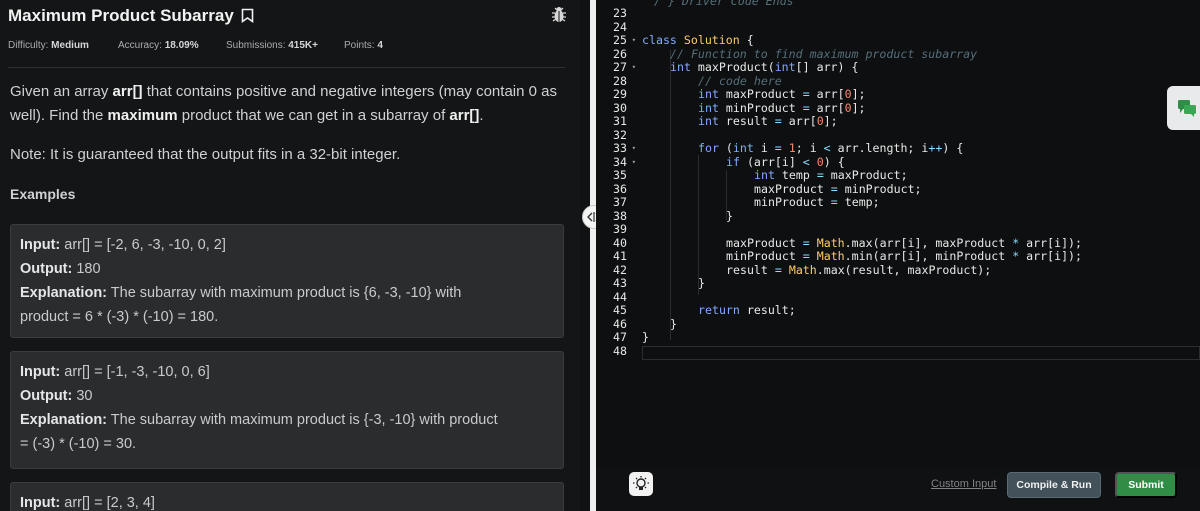 The width and height of the screenshot is (1200, 511). What do you see at coordinates (70, 45) in the screenshot?
I see `difficulty-value: Medium` at bounding box center [70, 45].